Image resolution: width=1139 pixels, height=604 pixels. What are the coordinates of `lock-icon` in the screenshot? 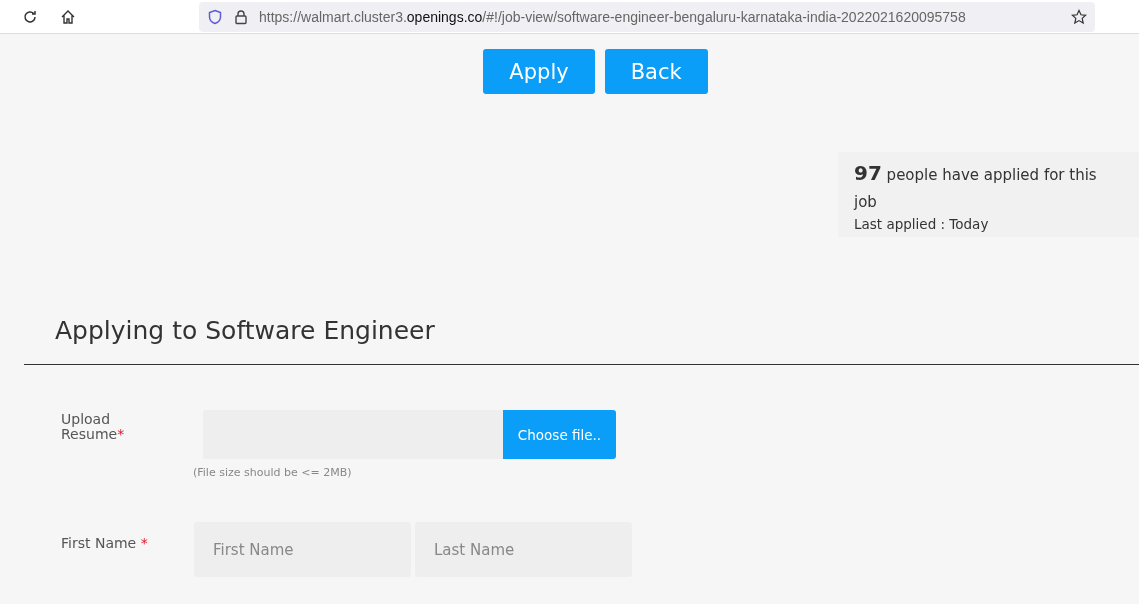 It's located at (241, 16).